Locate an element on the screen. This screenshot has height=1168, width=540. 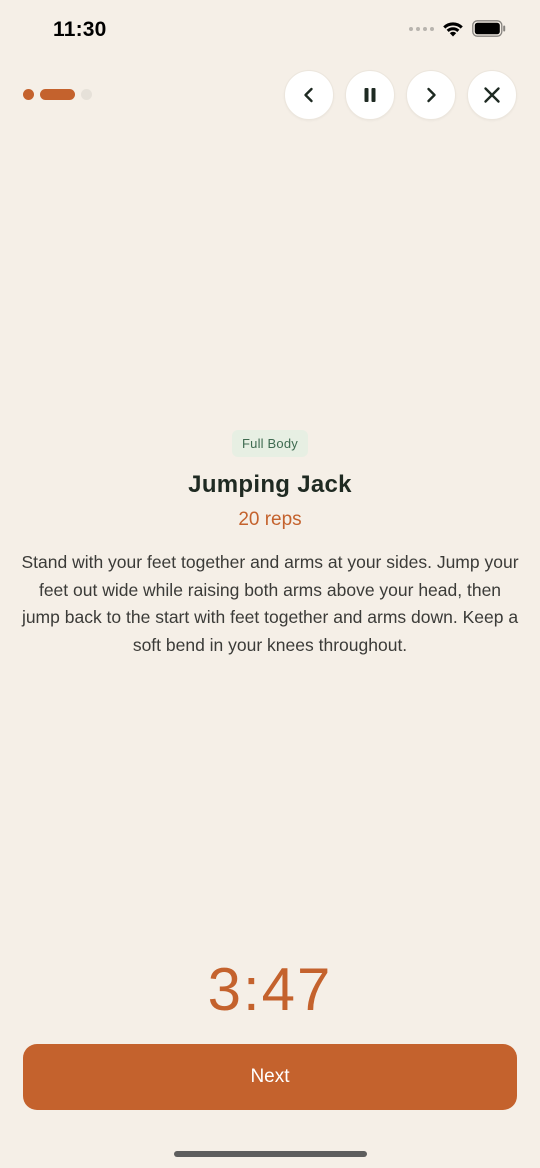
countdown-timer: 3:47 is located at coordinates (270, 989).